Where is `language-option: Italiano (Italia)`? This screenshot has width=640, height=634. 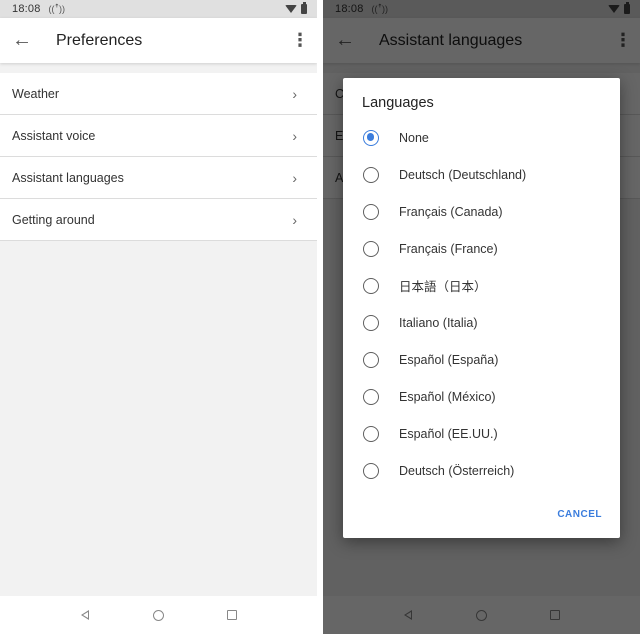
language-option: Italiano (Italia) is located at coordinates (481, 322).